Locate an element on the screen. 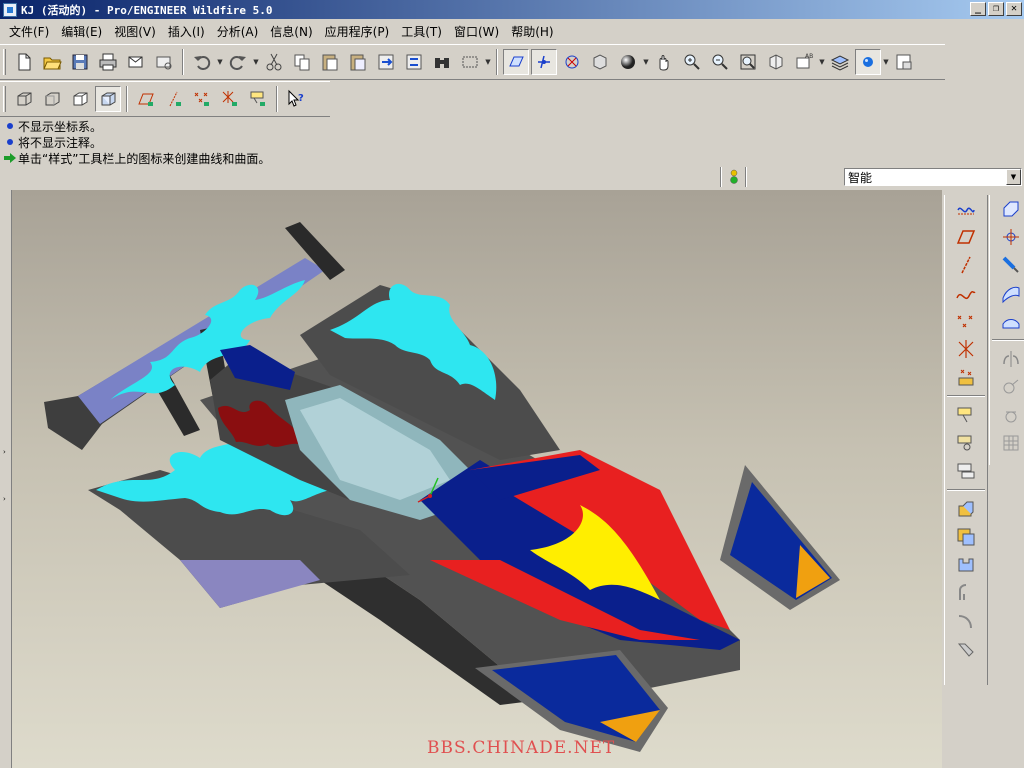 This screenshot has width=1024, height=768. new-file-icon is located at coordinates (24, 62).